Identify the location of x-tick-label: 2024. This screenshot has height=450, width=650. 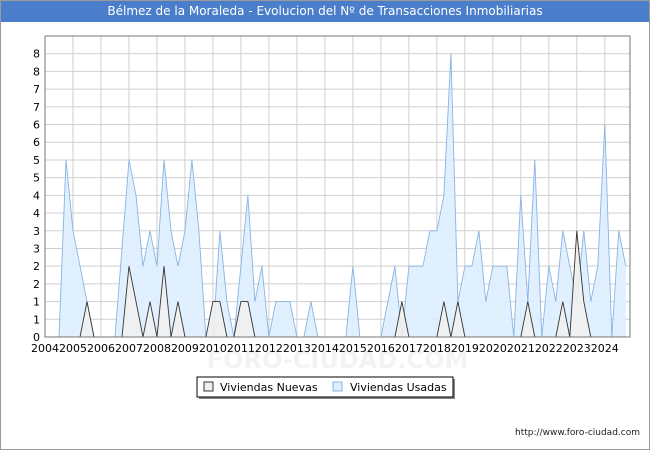
(605, 348).